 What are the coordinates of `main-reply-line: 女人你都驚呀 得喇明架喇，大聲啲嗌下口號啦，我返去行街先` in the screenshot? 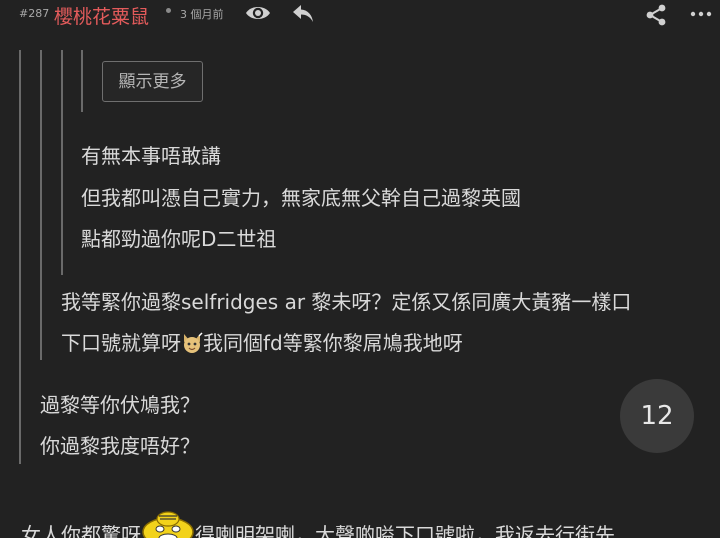 It's located at (318, 523).